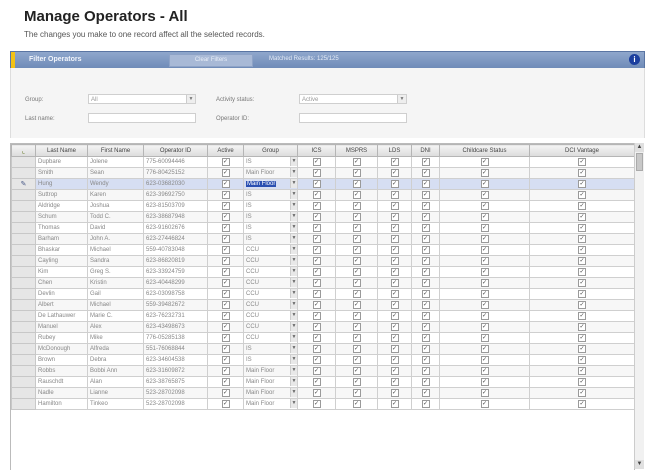 Image resolution: width=647 pixels, height=470 pixels. Describe the element at coordinates (115, 195) in the screenshot. I see `first-name-cell: Karen` at that location.